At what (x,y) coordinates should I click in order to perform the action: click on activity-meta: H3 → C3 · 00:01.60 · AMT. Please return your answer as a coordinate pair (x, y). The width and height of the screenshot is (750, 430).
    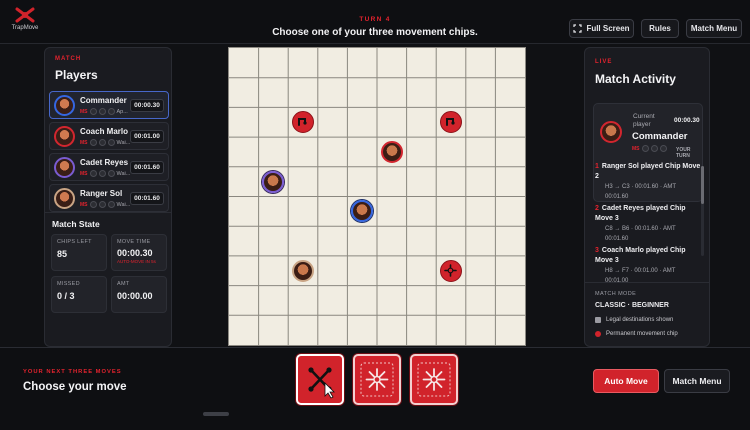
    Looking at the image, I should click on (641, 187).